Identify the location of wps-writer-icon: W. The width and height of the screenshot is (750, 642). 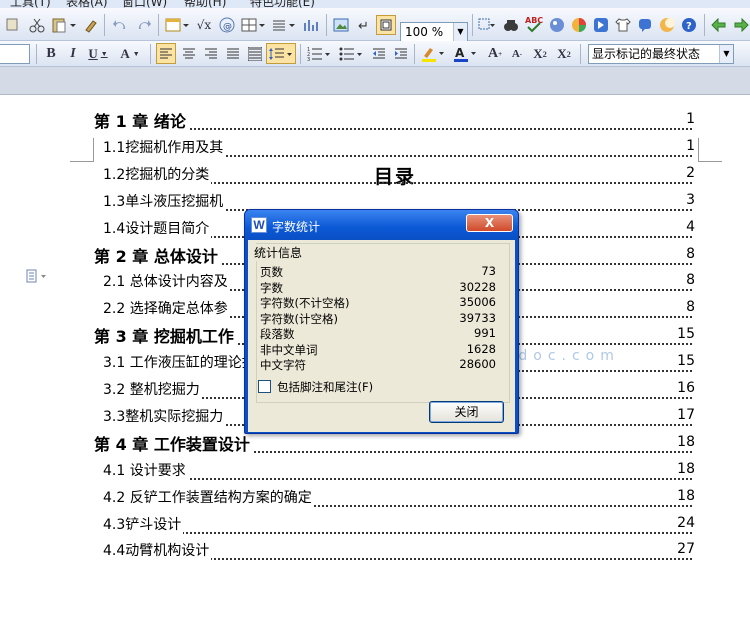
(259, 225).